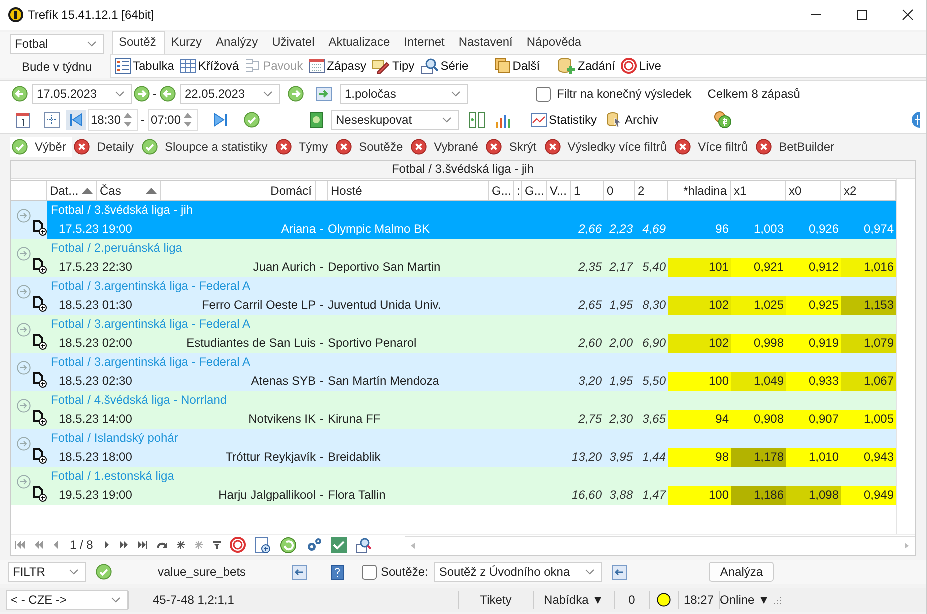 The width and height of the screenshot is (927, 614). I want to click on first-icon, so click(20, 545).